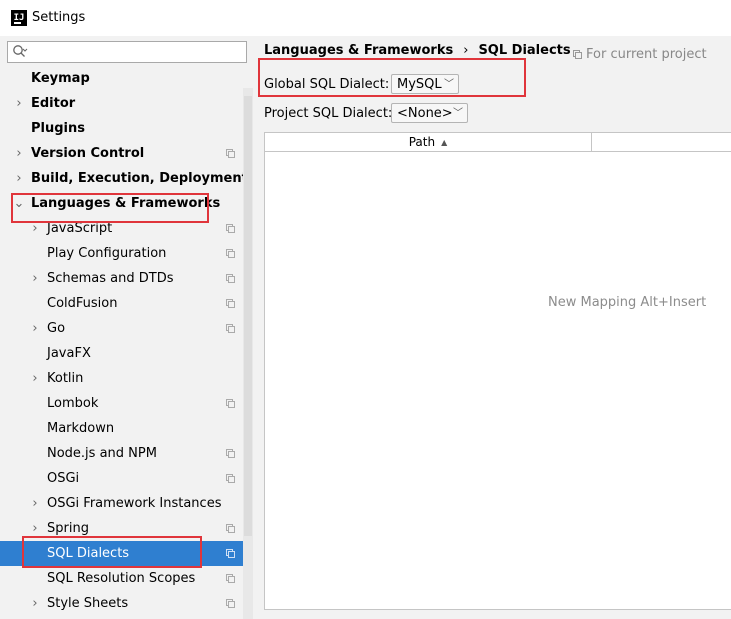 This screenshot has height=619, width=731. Describe the element at coordinates (126, 78) in the screenshot. I see `sidebar-item-keymap: Keymap` at that location.